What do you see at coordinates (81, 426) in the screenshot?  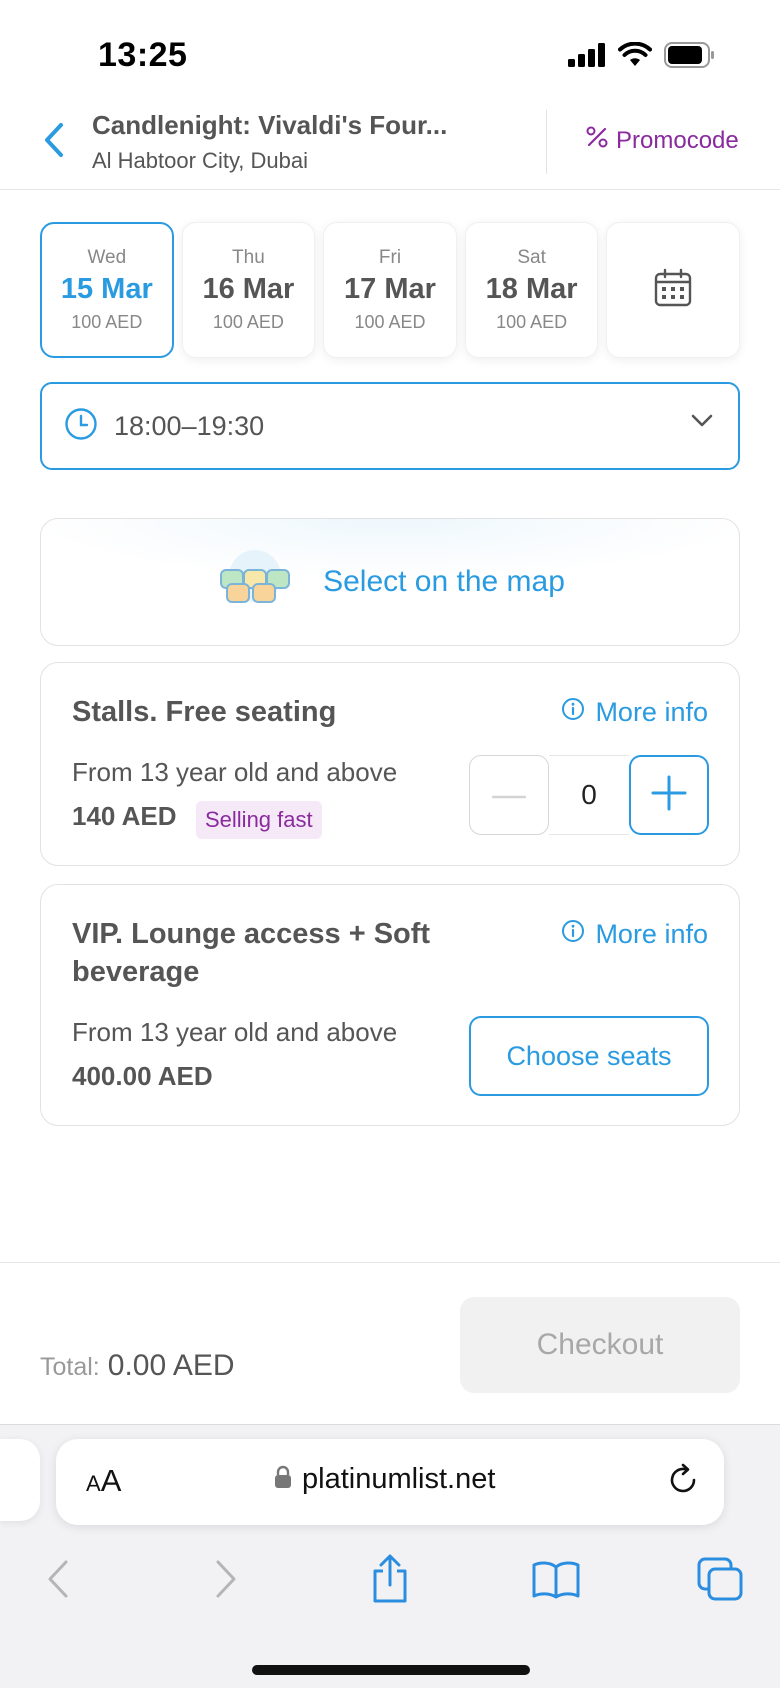 I see `clock-icon` at bounding box center [81, 426].